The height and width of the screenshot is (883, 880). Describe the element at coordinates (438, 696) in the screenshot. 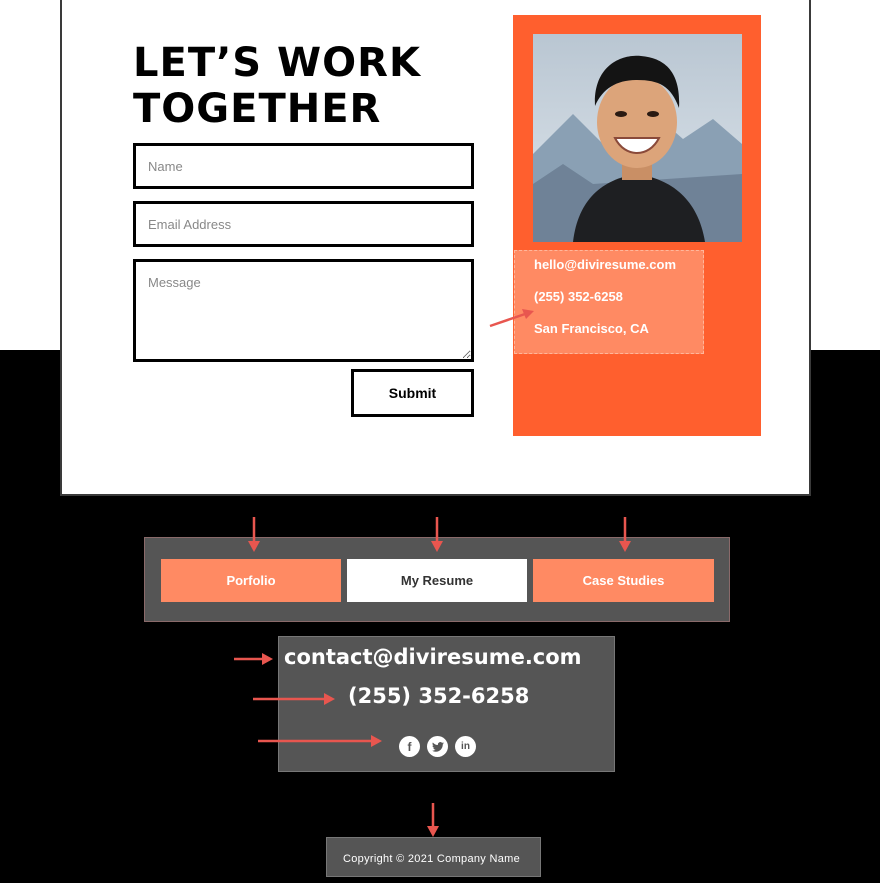

I see `footer-phone-link: (255) 352-6258` at that location.